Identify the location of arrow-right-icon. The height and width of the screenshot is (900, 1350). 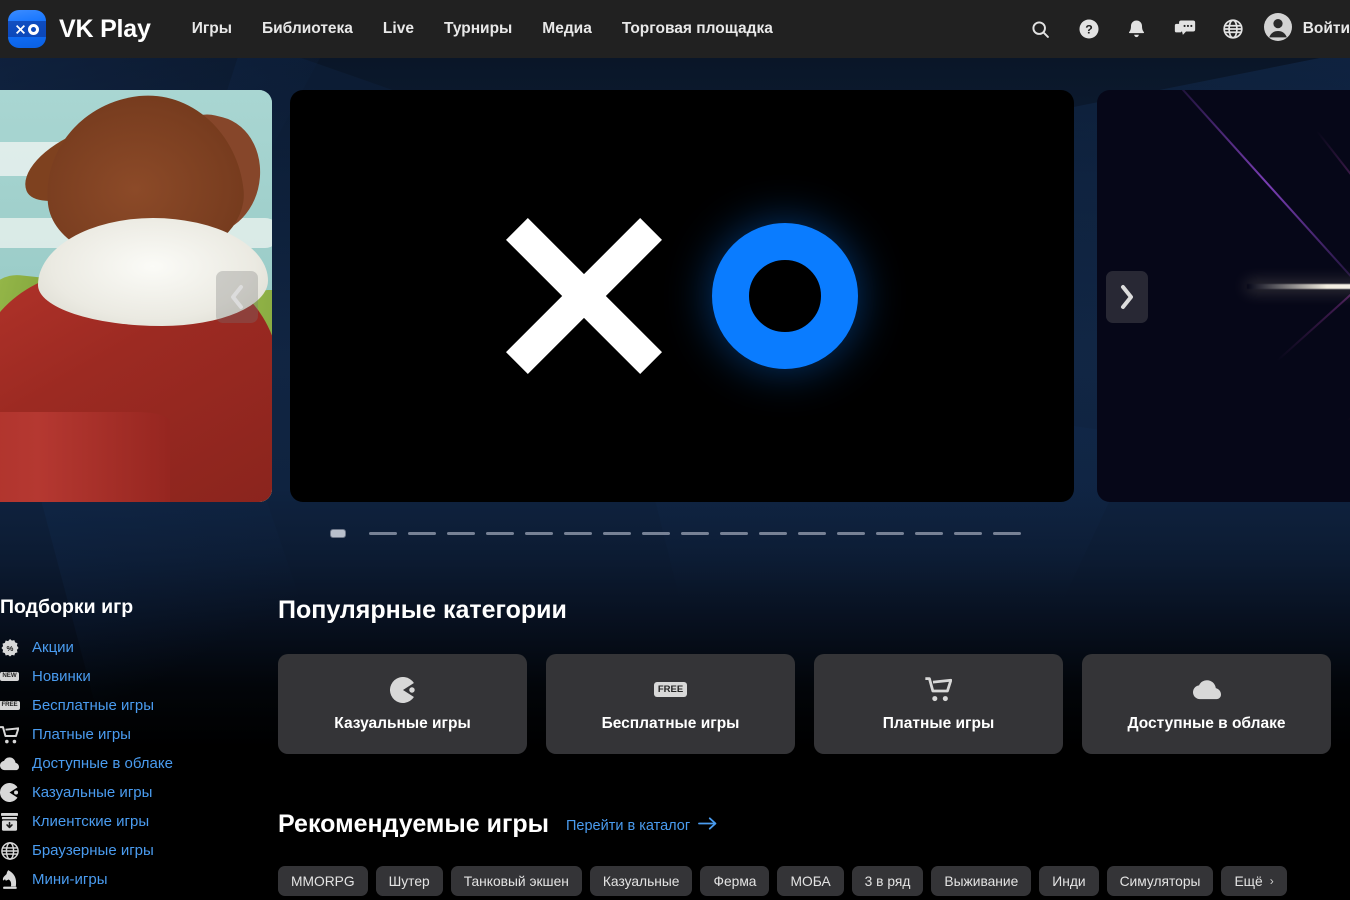
(707, 826).